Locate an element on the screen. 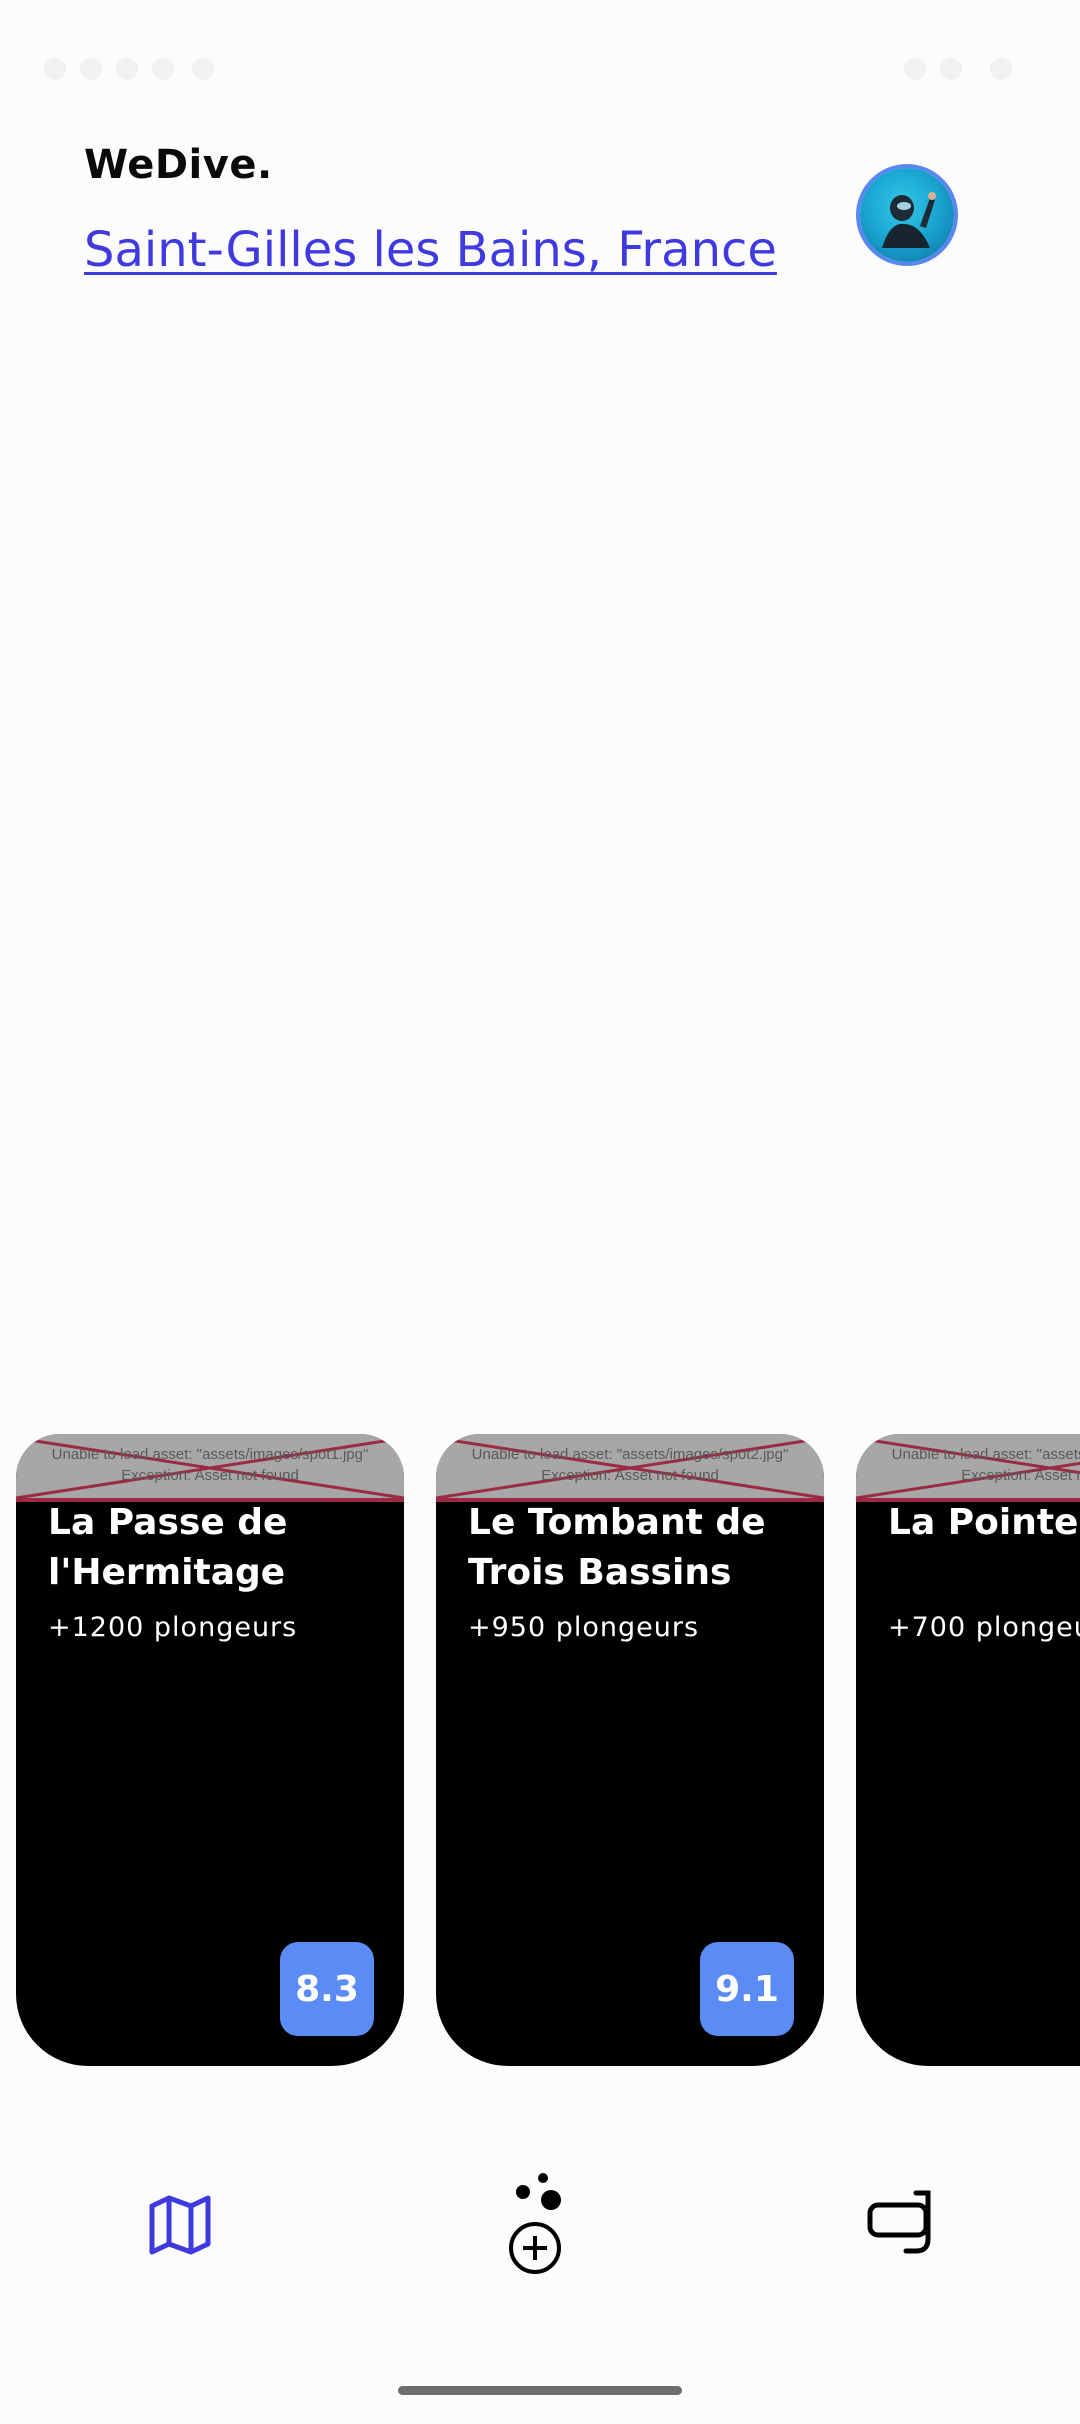  nav-add-dive-button is located at coordinates (540, 2225).